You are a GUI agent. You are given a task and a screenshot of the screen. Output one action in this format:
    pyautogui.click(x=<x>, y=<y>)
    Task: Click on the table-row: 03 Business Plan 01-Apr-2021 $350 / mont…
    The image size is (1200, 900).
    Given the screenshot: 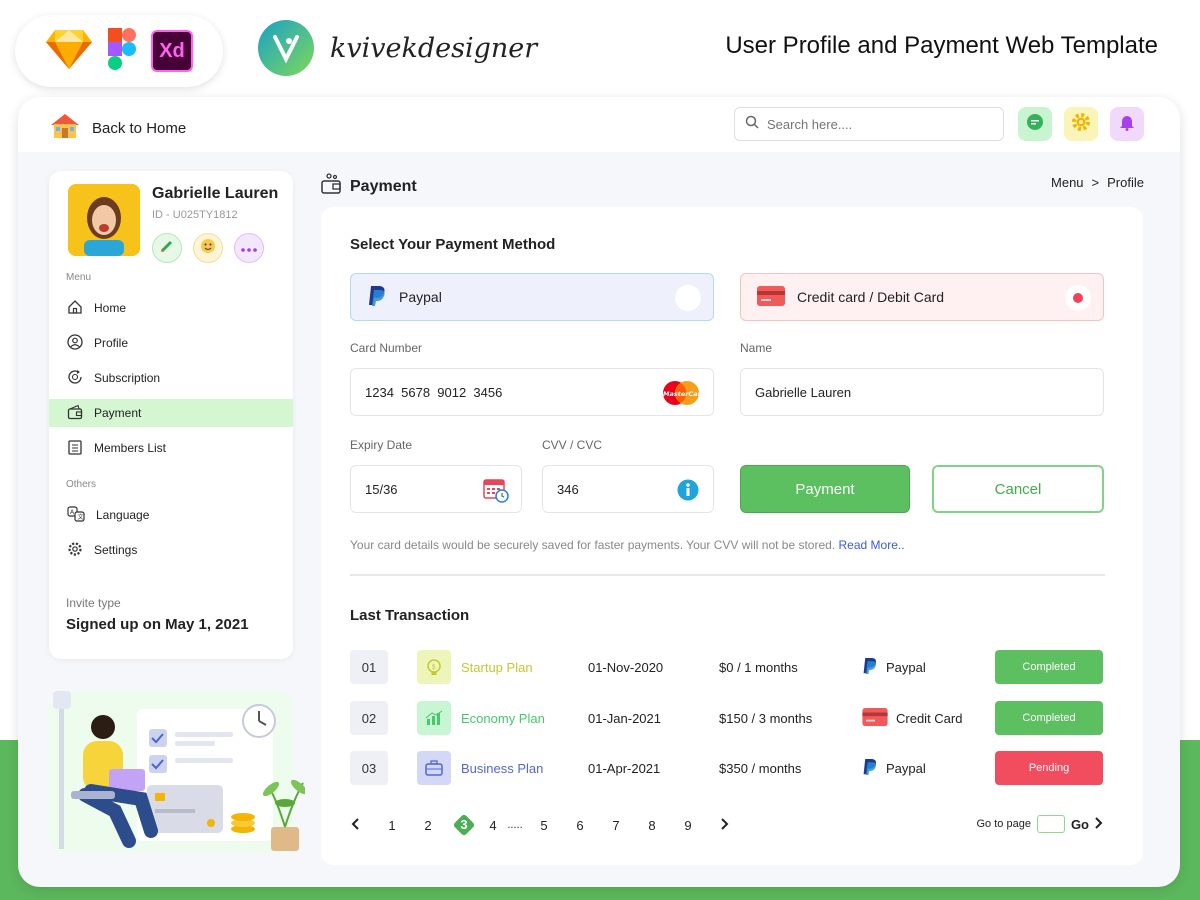 What is the action you would take?
    pyautogui.click(x=727, y=768)
    